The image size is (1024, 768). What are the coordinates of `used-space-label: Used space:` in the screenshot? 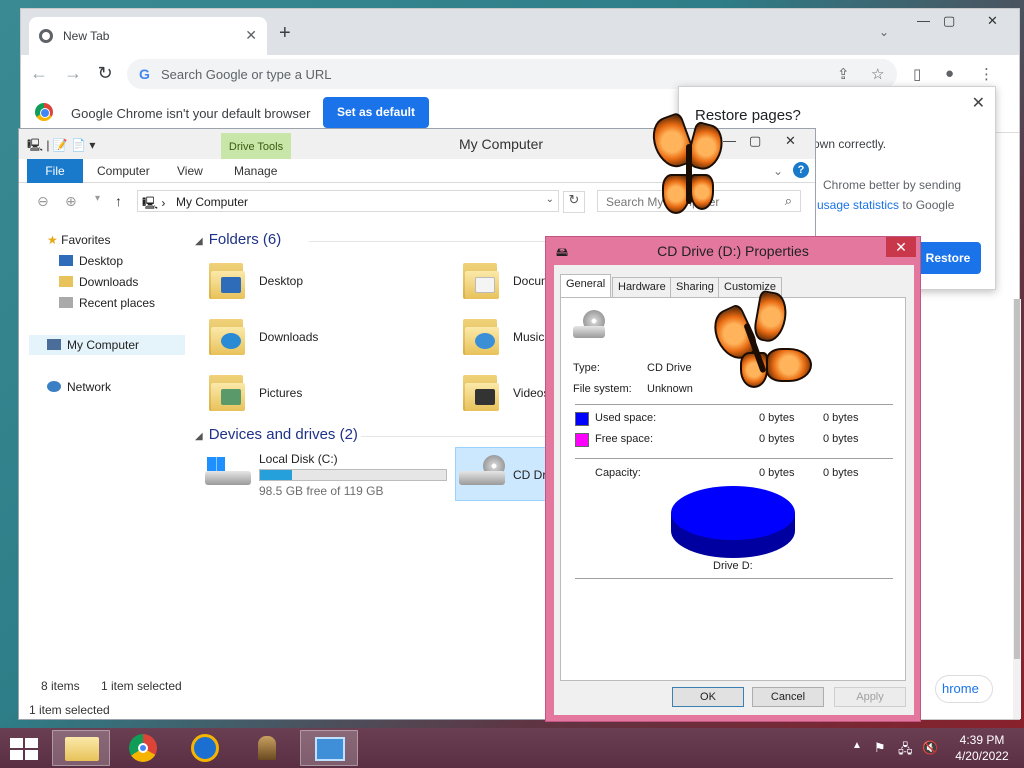 It's located at (626, 418).